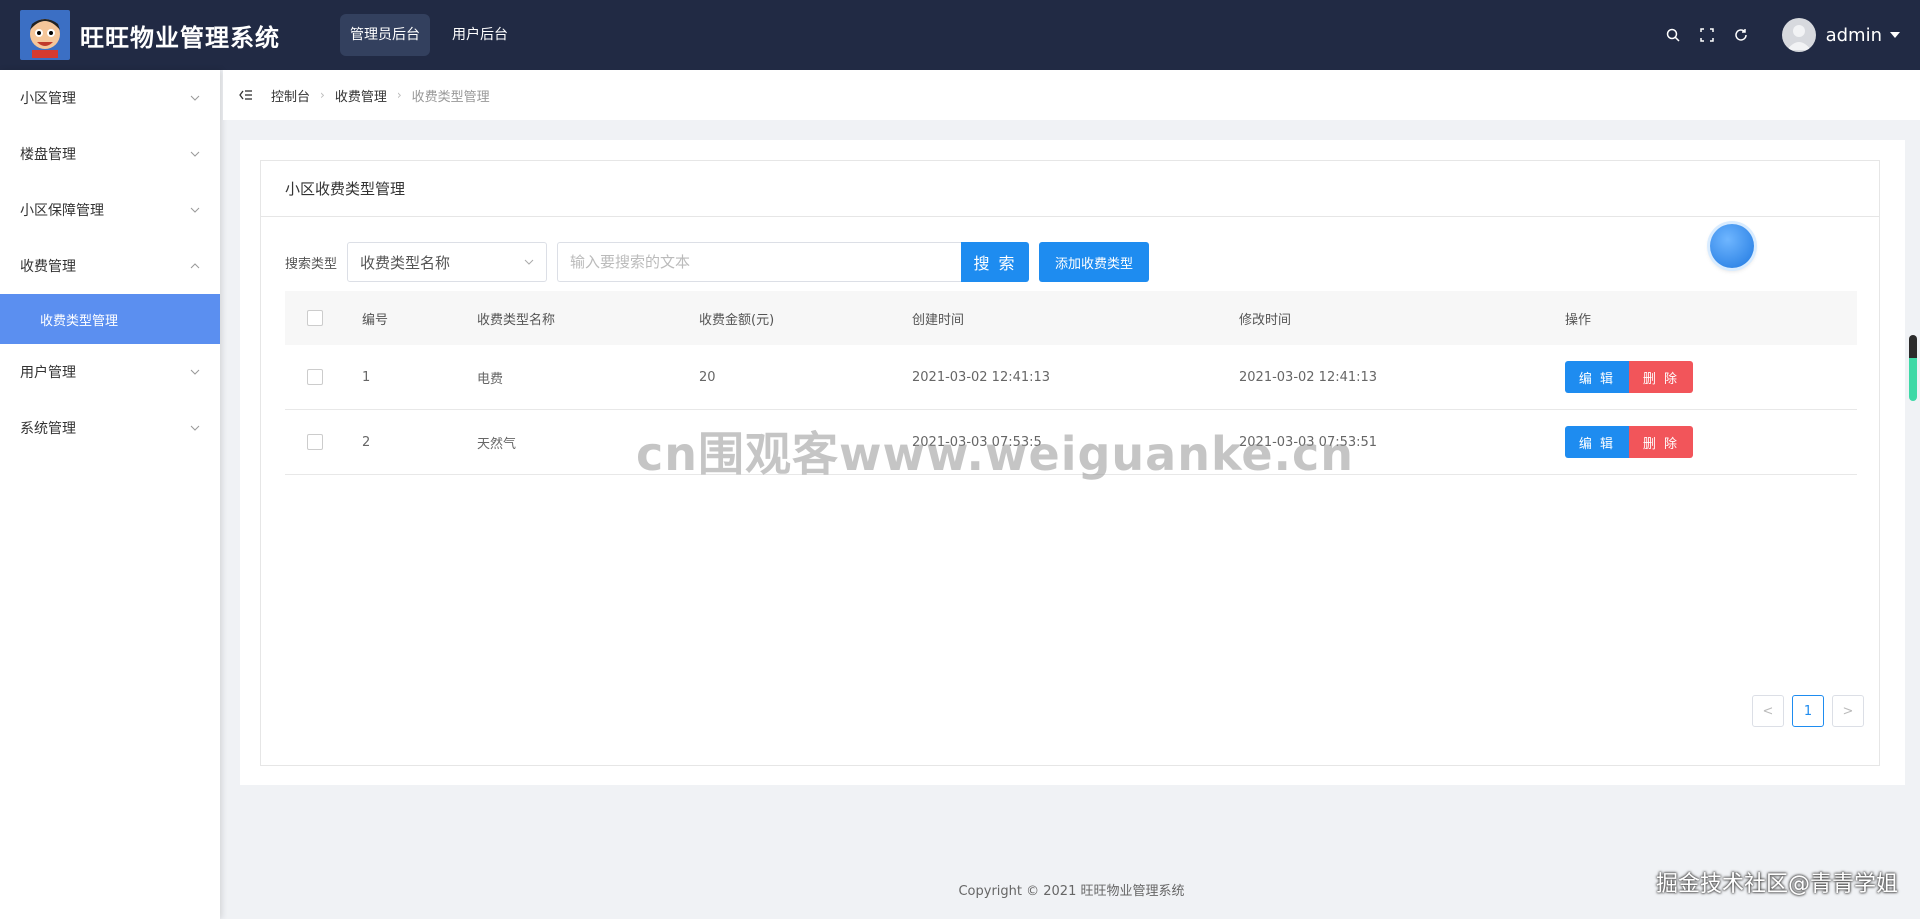  I want to click on floating-assistant-icon, so click(1732, 246).